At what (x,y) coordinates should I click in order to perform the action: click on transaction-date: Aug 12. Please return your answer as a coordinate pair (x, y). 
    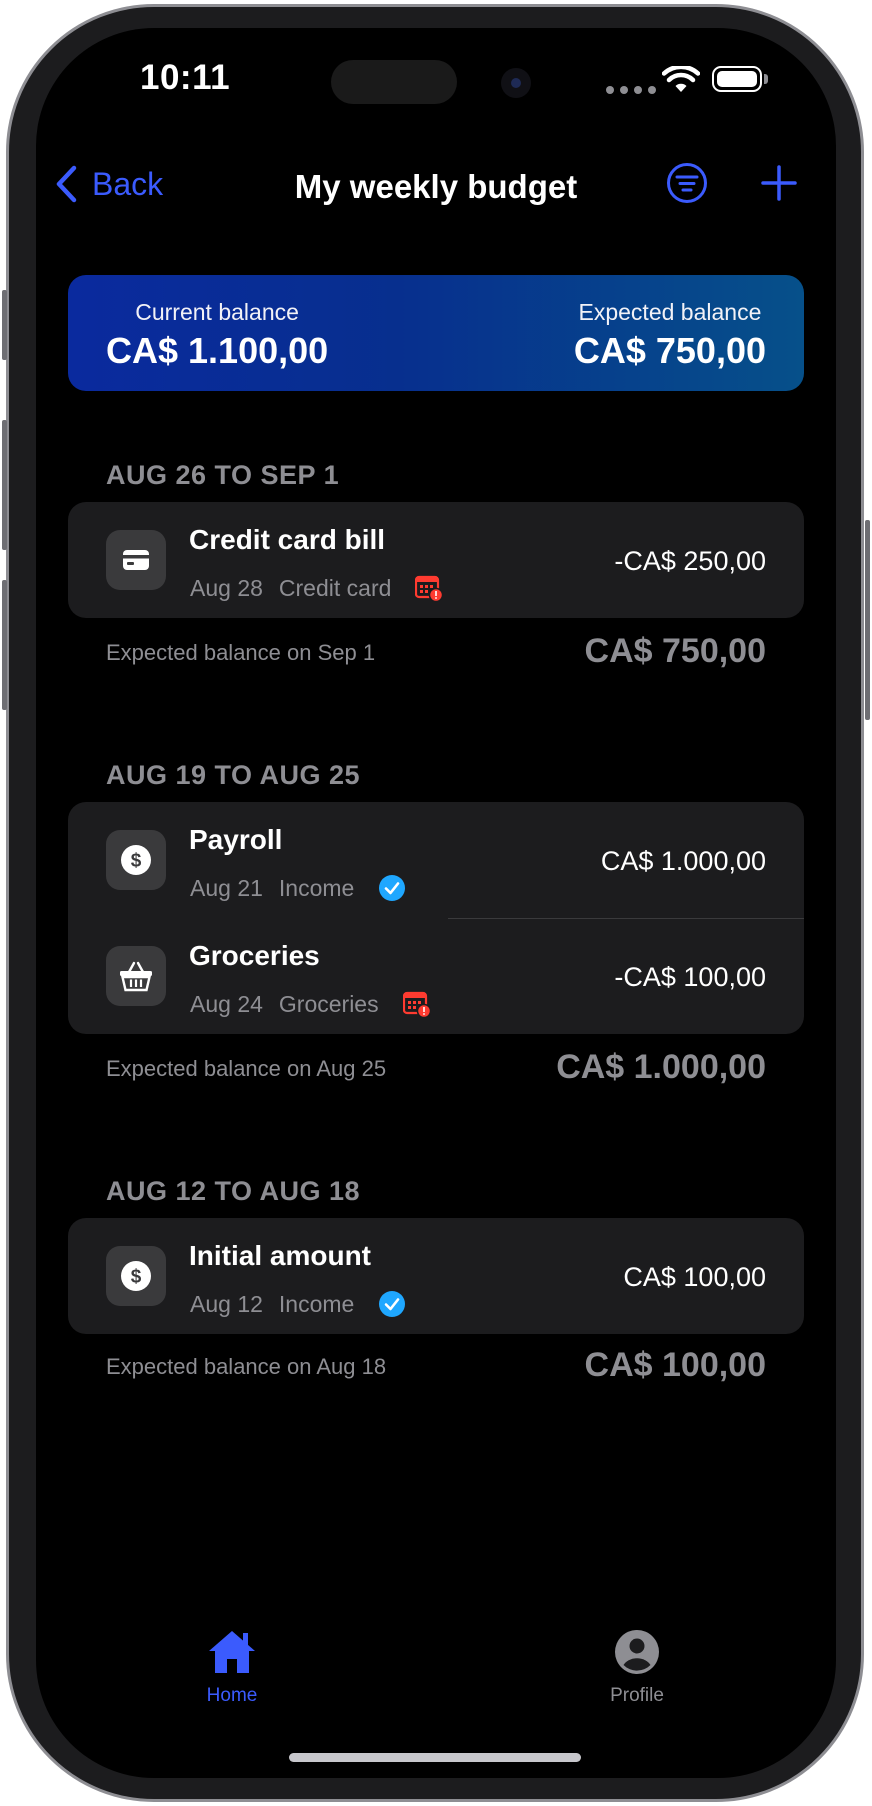
    Looking at the image, I should click on (226, 1303).